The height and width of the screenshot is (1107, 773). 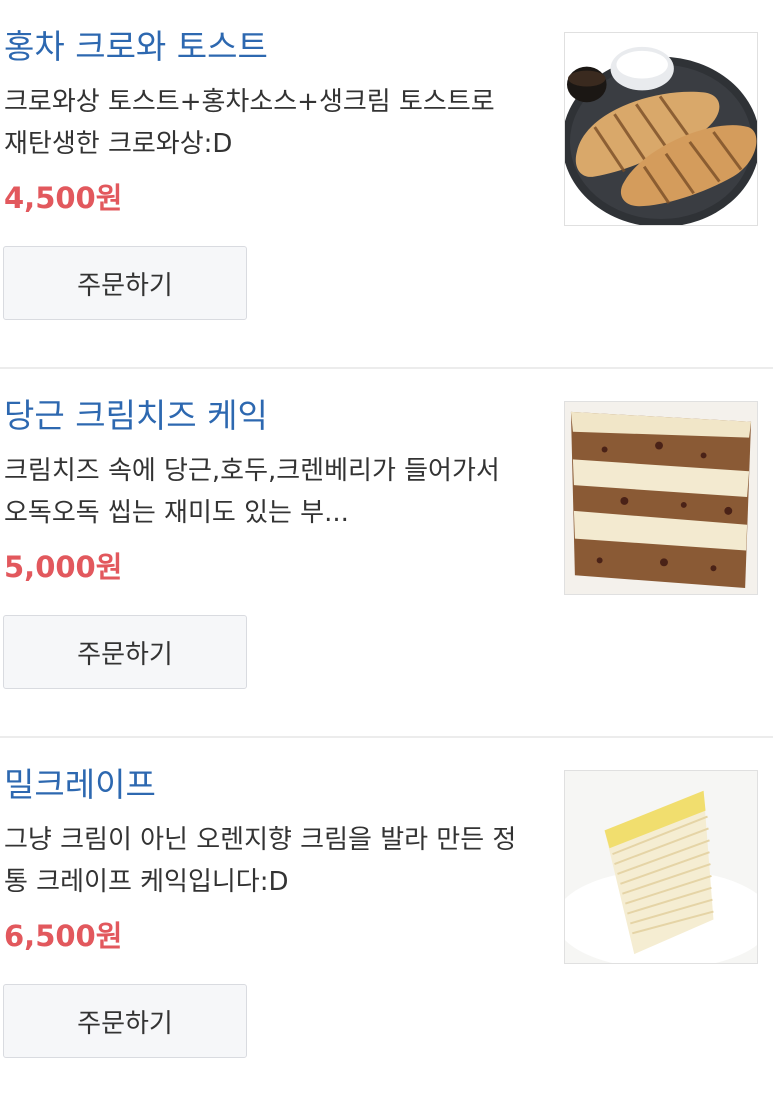 What do you see at coordinates (136, 47) in the screenshot?
I see `item-title: 홍차 크로와 토스트` at bounding box center [136, 47].